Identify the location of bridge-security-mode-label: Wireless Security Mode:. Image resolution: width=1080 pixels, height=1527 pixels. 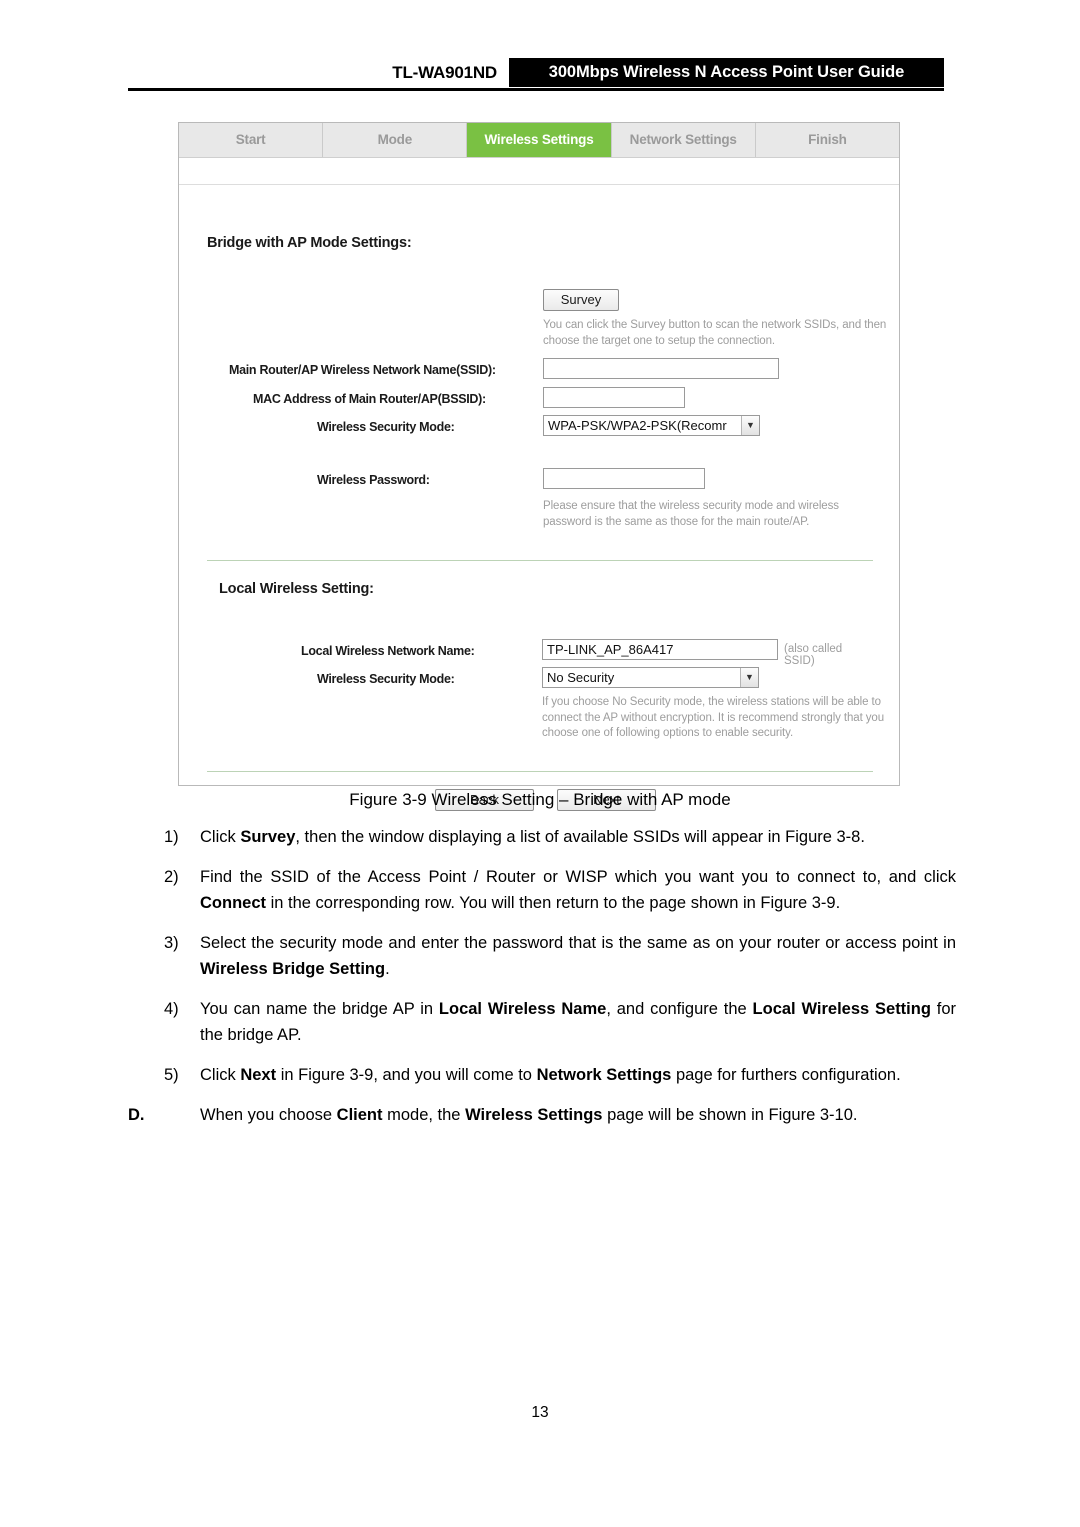
(386, 427).